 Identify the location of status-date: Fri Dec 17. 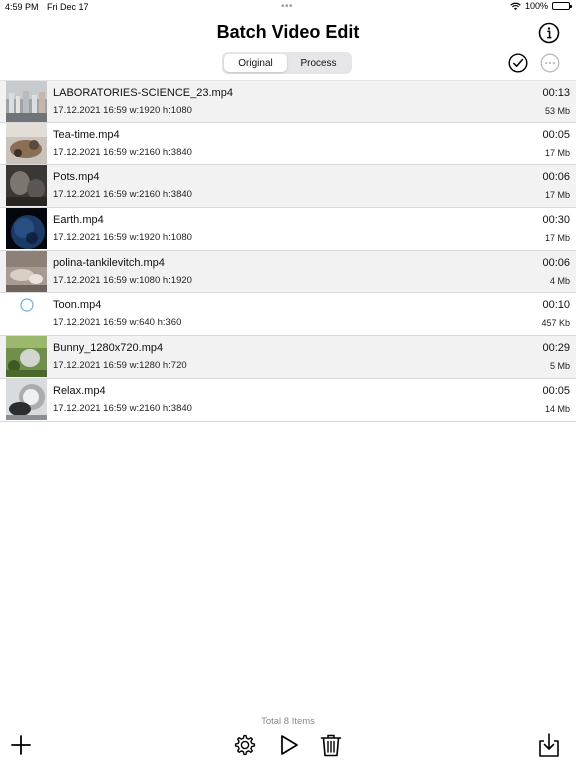
(68, 7).